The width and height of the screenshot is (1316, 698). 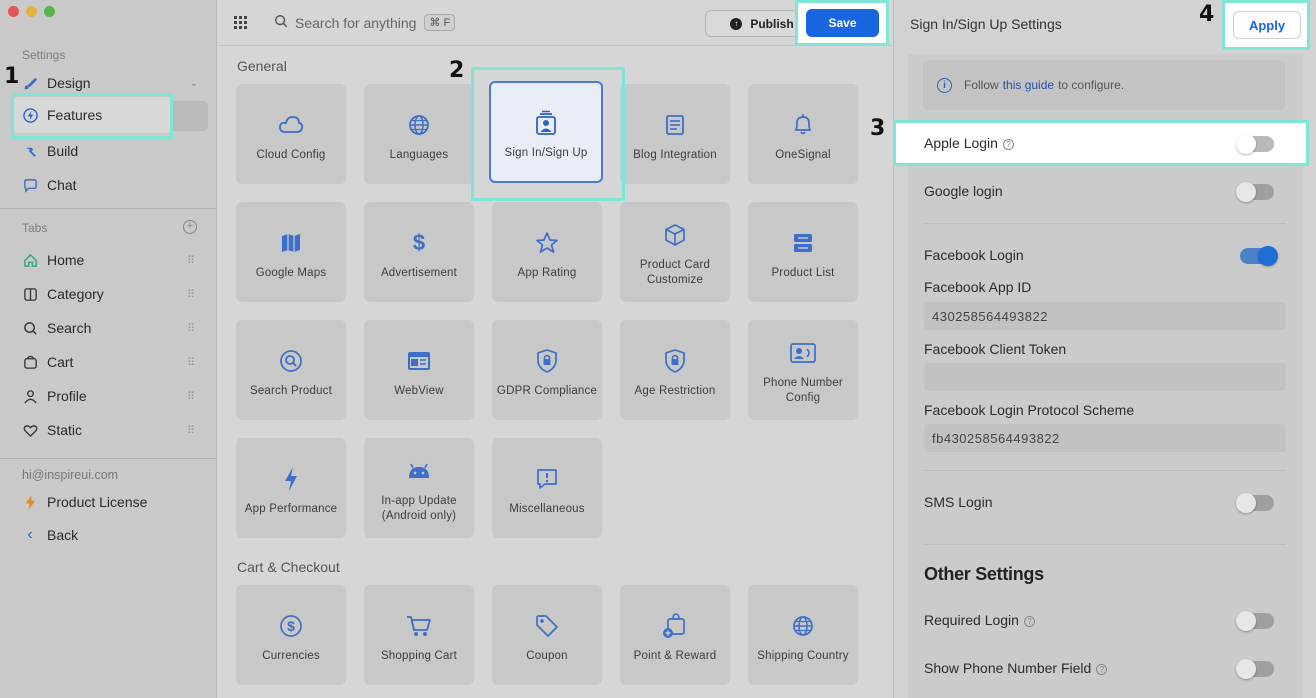 I want to click on tab-label: Category, so click(x=75, y=294).